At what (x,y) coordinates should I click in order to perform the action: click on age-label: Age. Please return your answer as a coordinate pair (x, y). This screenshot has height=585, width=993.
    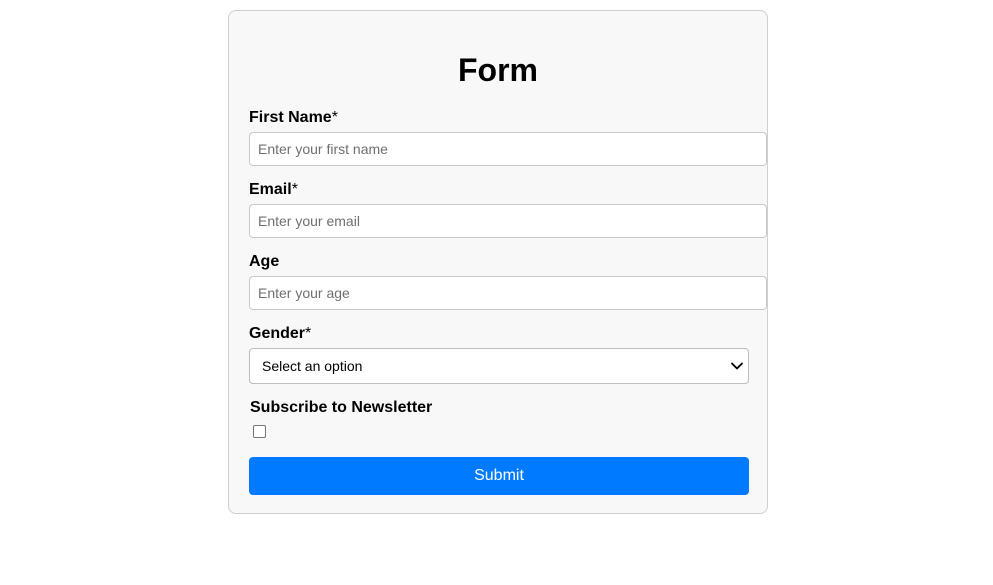
    Looking at the image, I should click on (264, 262).